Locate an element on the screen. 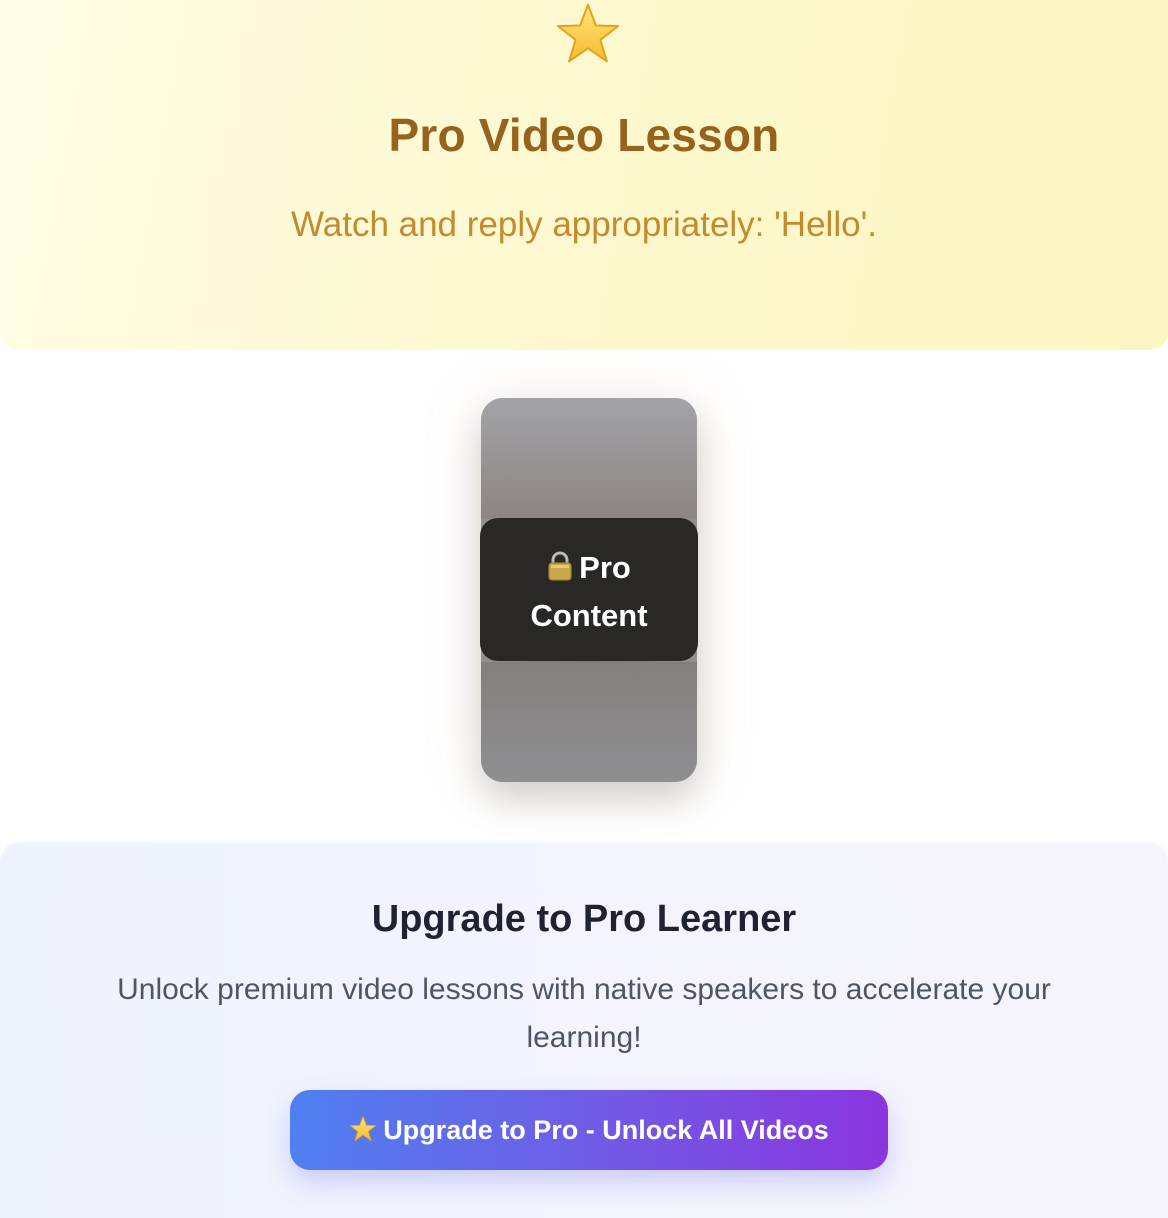 The image size is (1168, 1218). upgrade-title: Upgrade to Pro Learner is located at coordinates (584, 919).